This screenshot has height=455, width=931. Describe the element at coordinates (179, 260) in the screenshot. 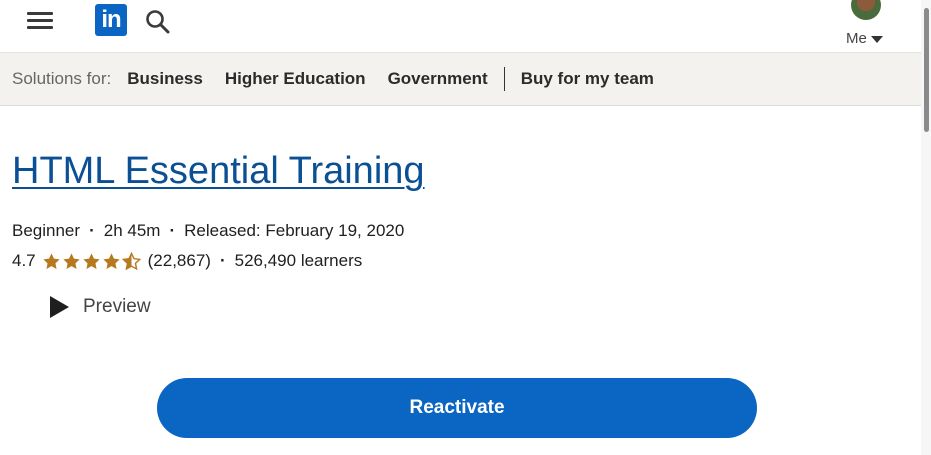

I see `rating-count: (22,867)` at that location.